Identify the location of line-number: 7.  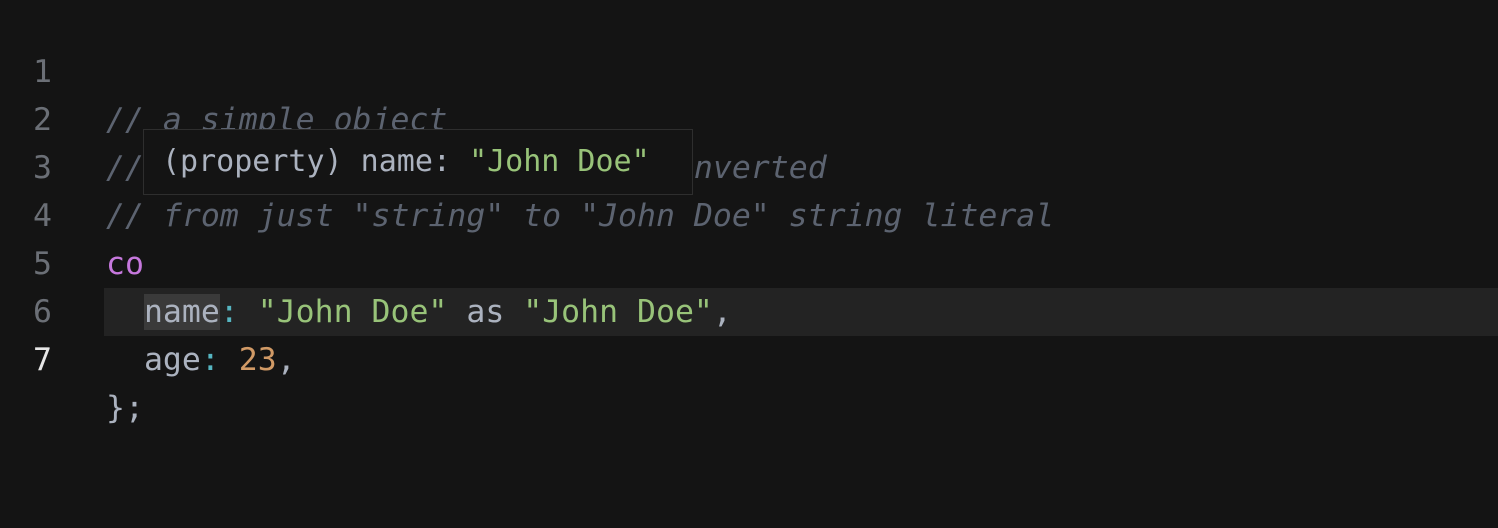
(42, 360).